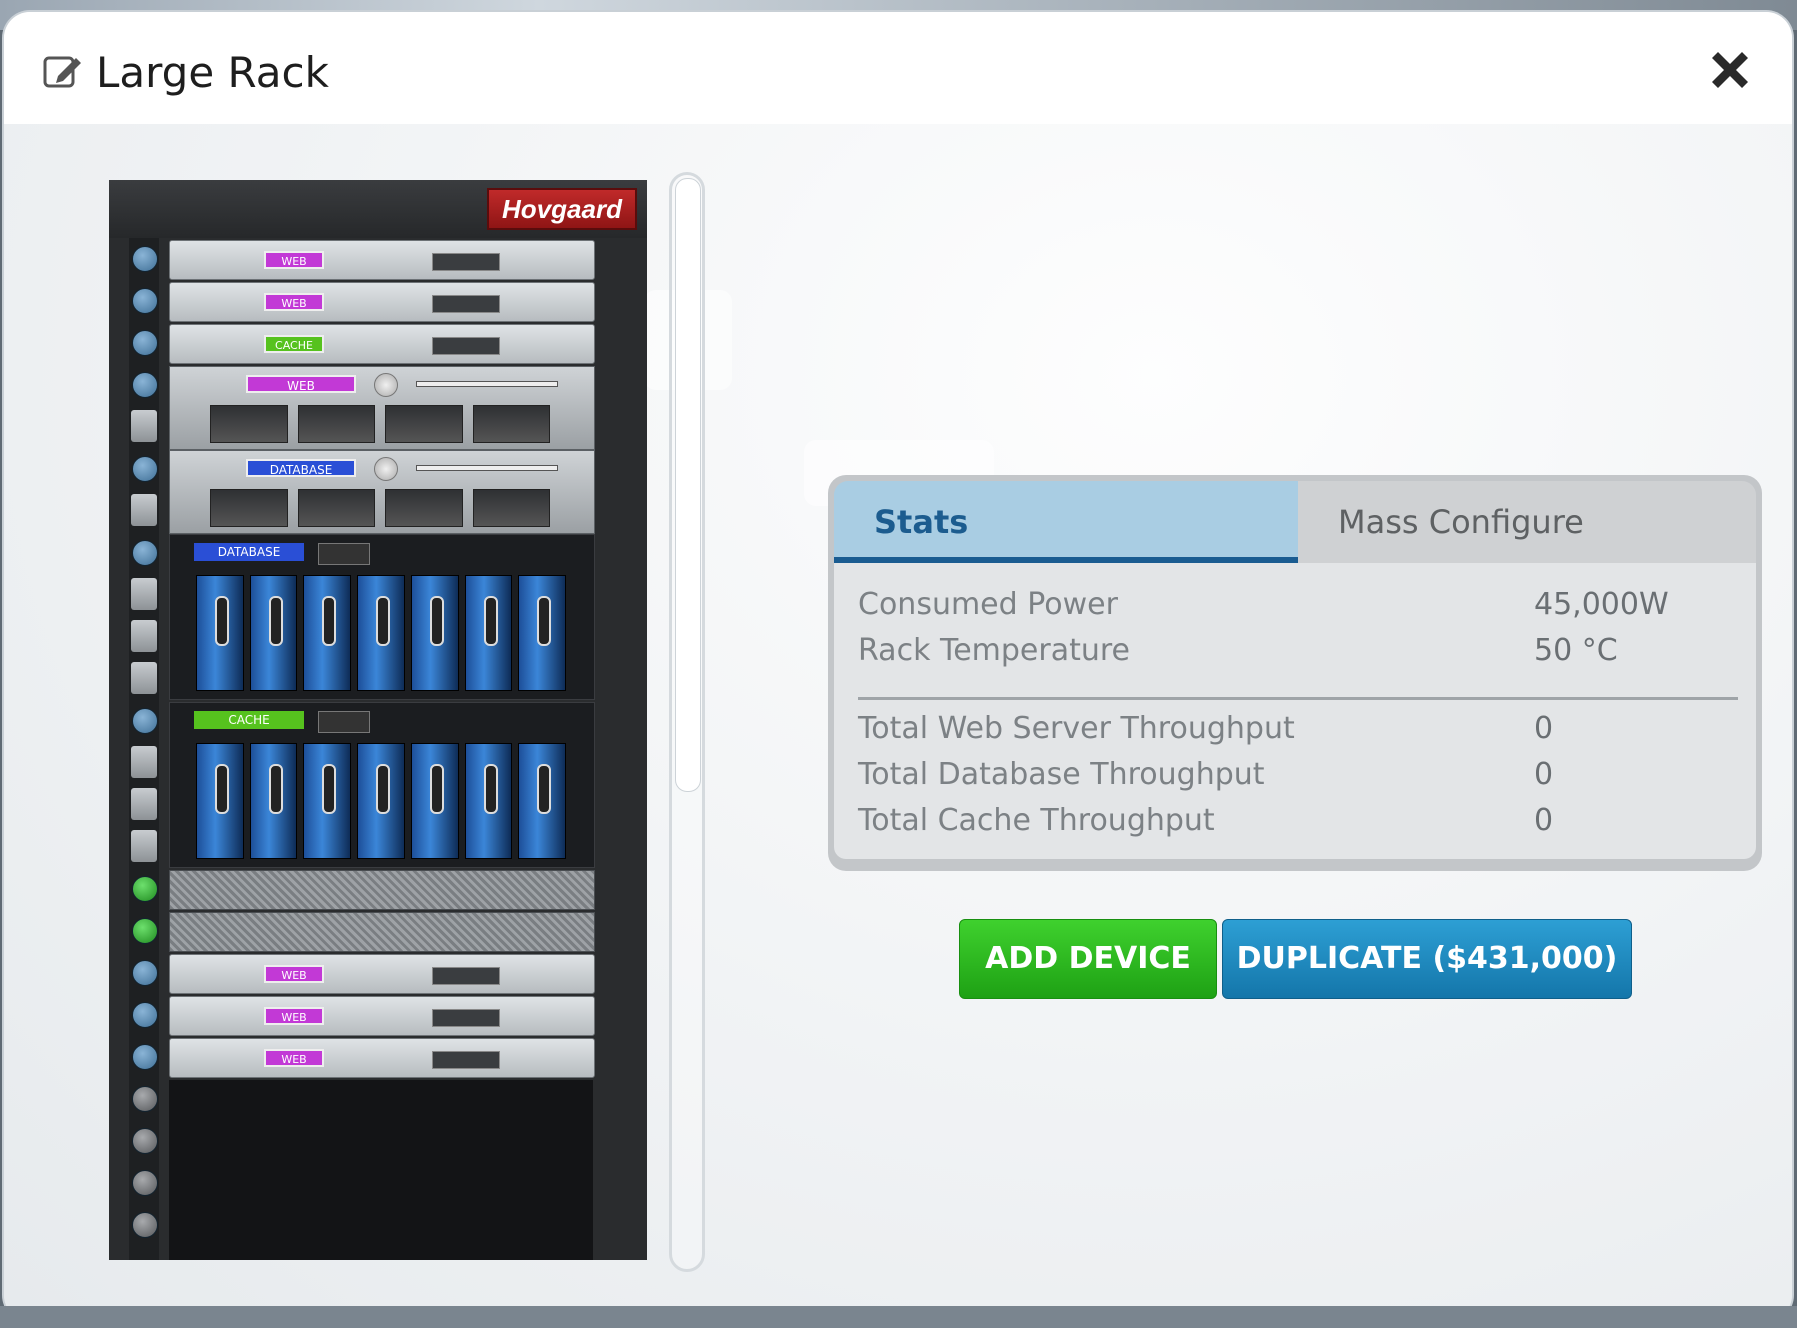  I want to click on panel-tabs: Stats Mass Configure, so click(1295, 522).